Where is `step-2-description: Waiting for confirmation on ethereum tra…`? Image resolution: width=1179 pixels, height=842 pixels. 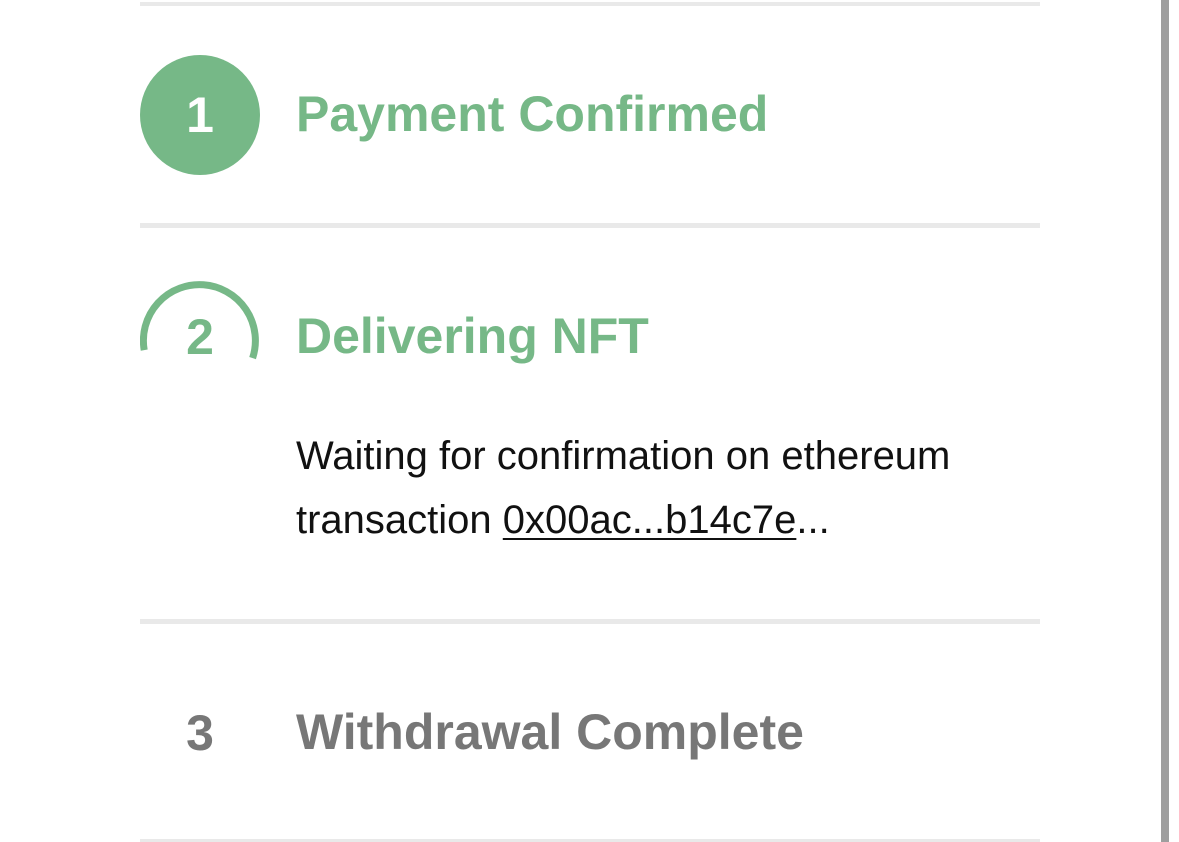 step-2-description: Waiting for confirmation on ethereum tra… is located at coordinates (676, 488).